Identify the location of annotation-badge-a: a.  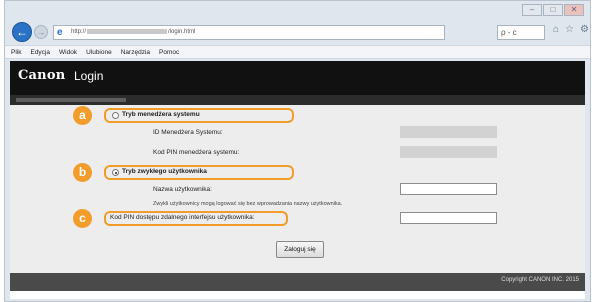
(82, 115).